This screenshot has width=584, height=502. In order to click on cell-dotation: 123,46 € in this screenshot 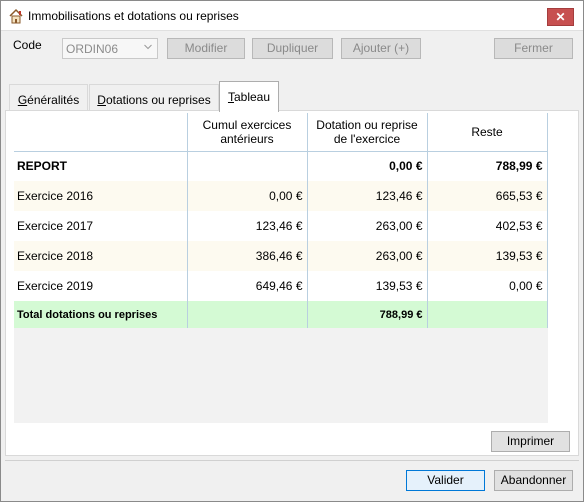, I will do `click(367, 196)`.